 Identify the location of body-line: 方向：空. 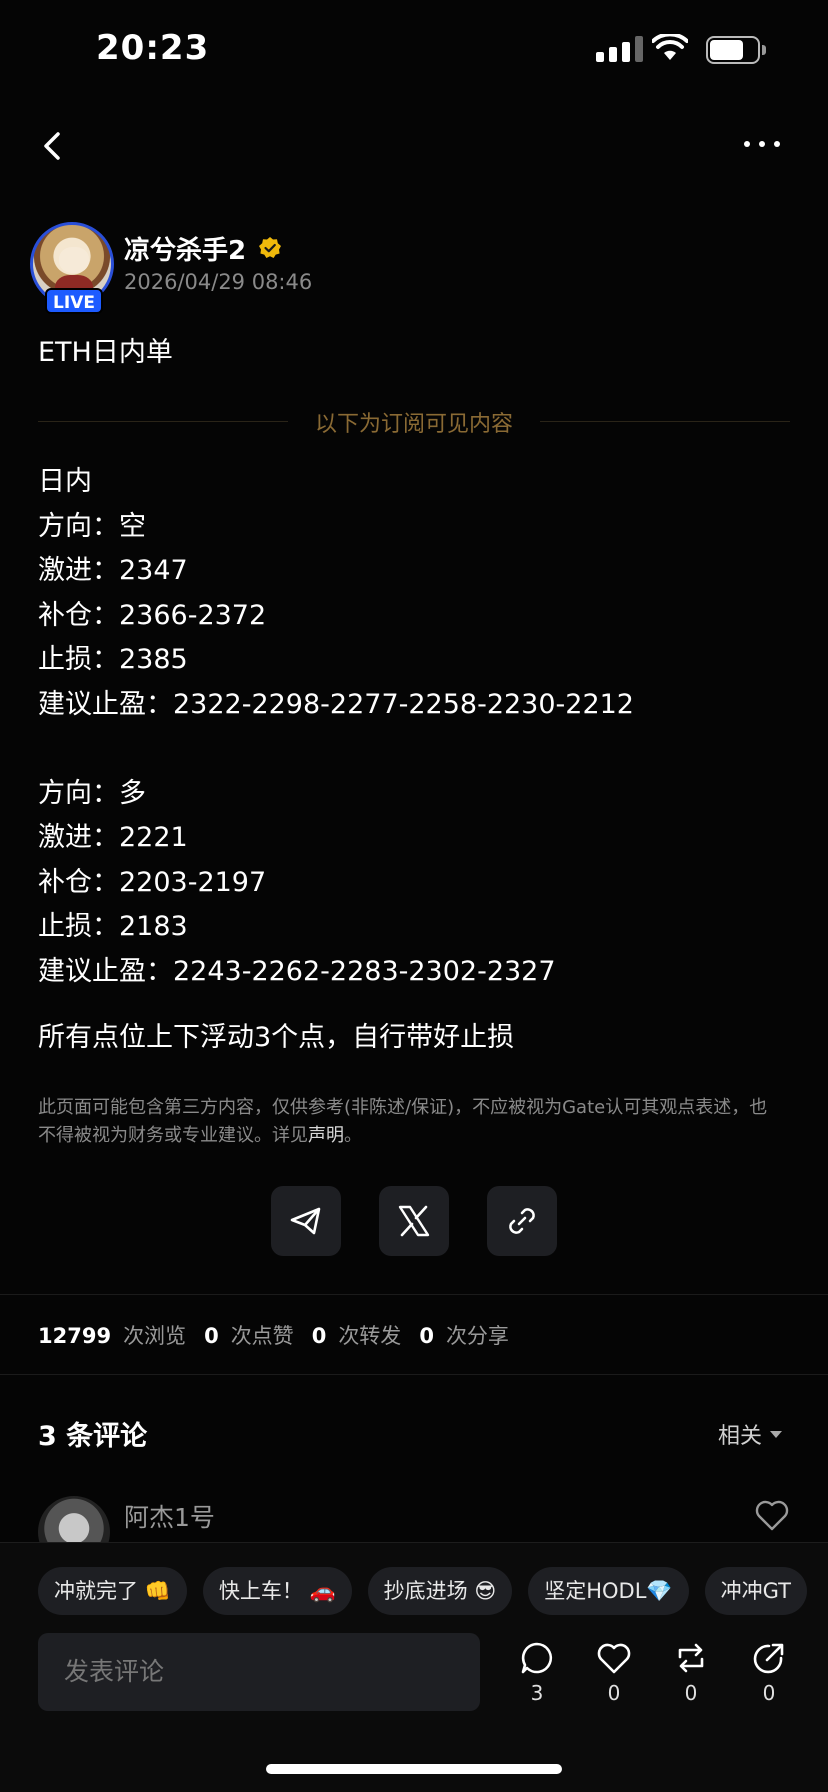
(92, 526).